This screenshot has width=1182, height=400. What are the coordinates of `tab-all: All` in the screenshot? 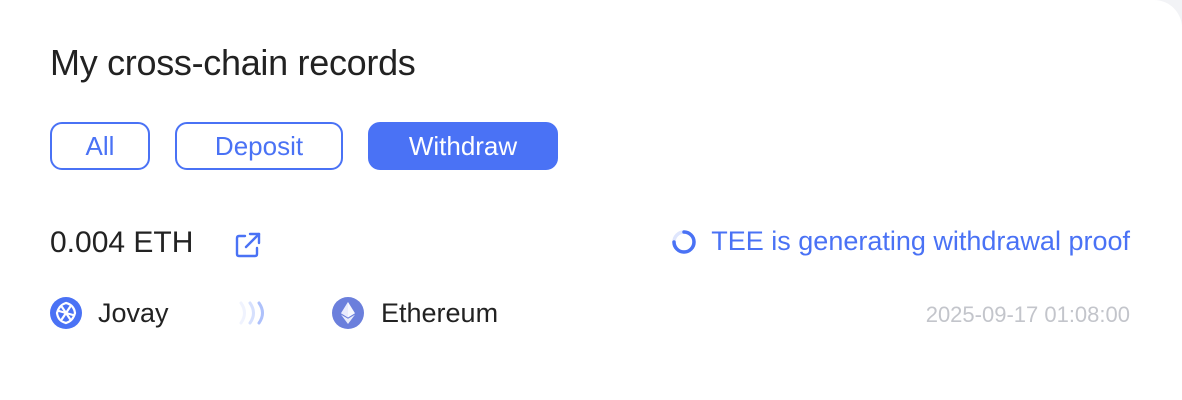 It's located at (100, 146).